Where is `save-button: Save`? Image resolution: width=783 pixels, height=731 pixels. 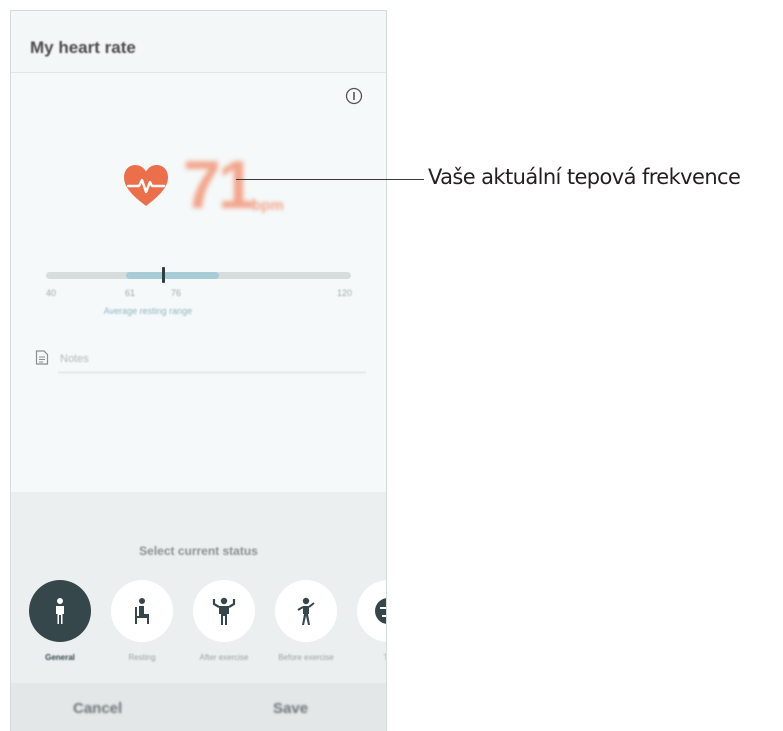
save-button: Save is located at coordinates (290, 708).